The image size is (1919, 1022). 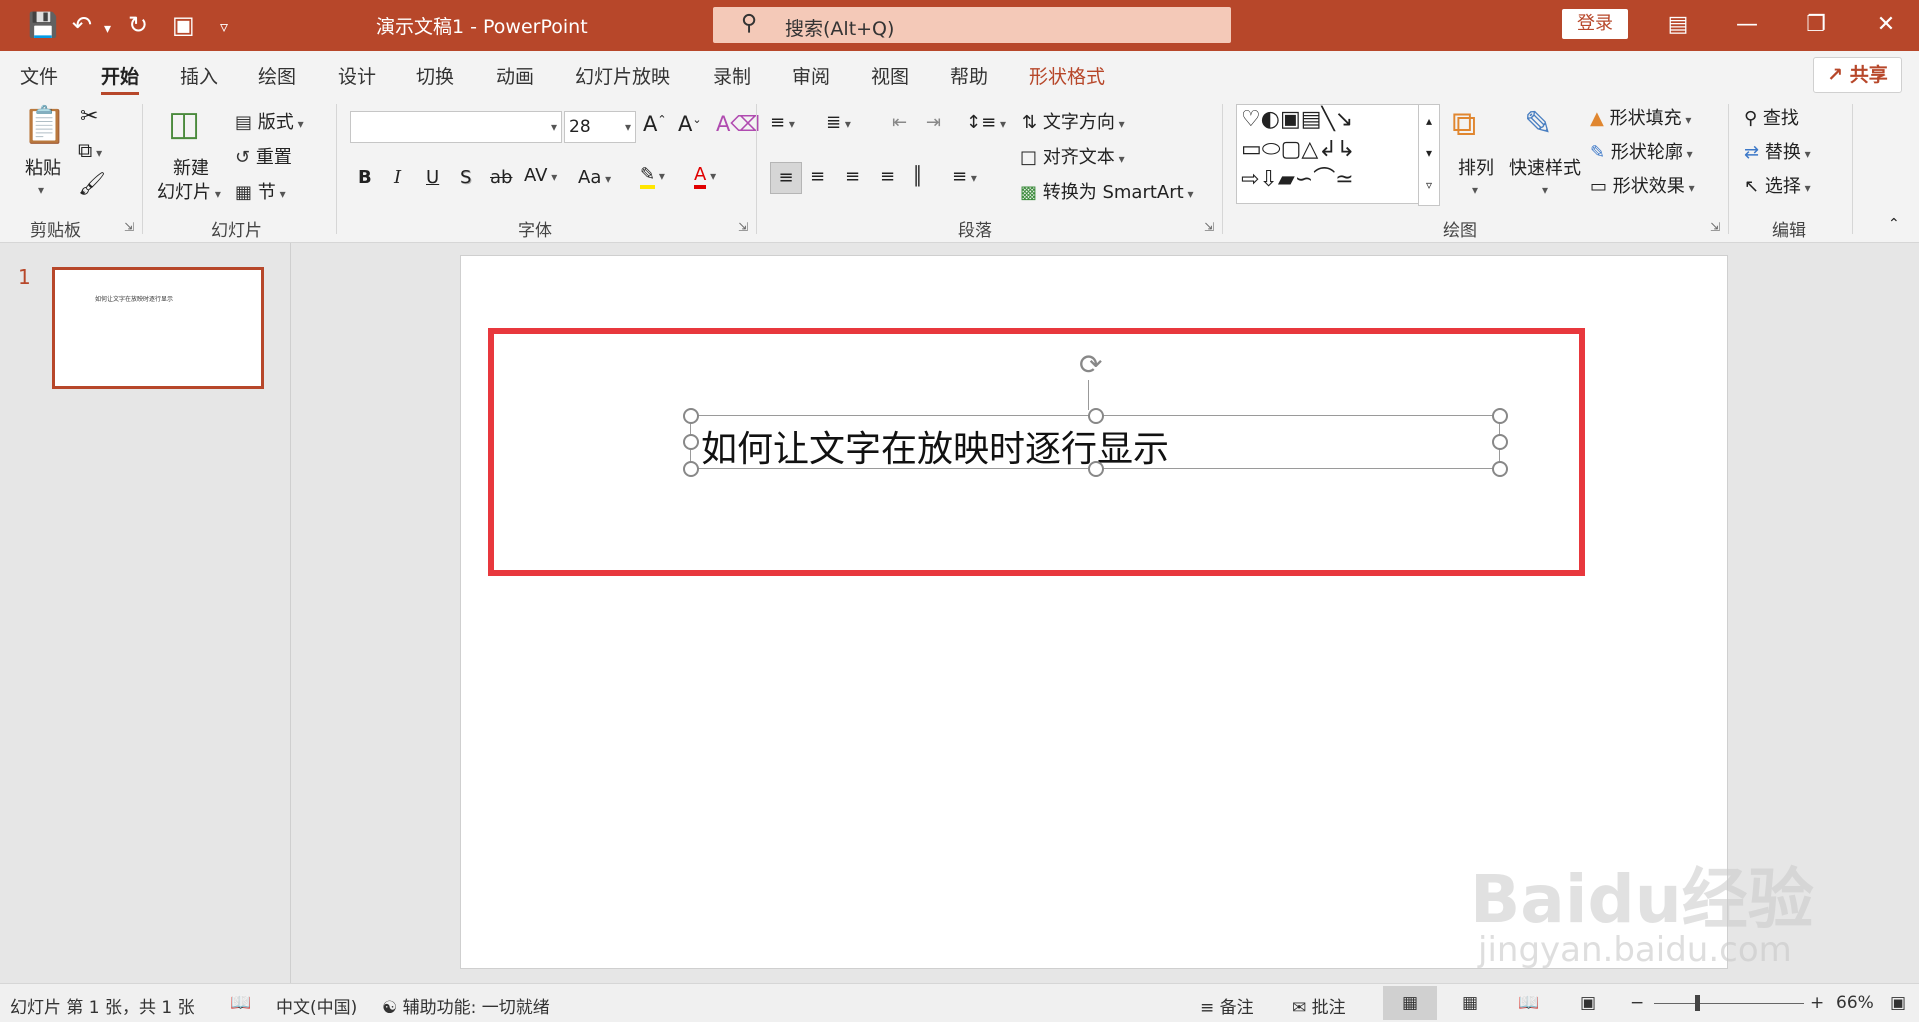 What do you see at coordinates (1073, 121) in the screenshot?
I see `text-direction-button: ⇅ 文字方向 ▾` at bounding box center [1073, 121].